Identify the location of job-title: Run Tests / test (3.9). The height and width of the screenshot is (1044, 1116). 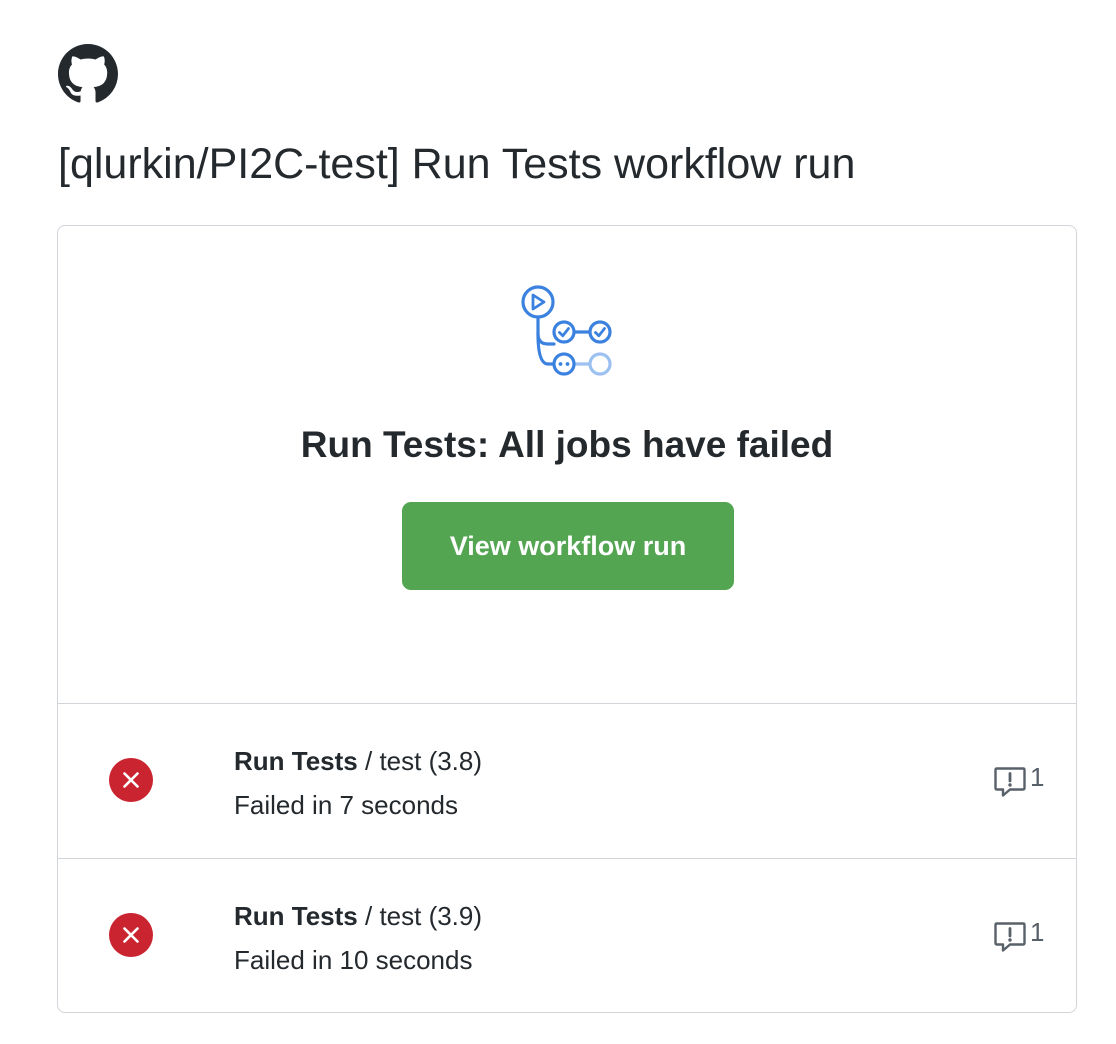
(358, 916).